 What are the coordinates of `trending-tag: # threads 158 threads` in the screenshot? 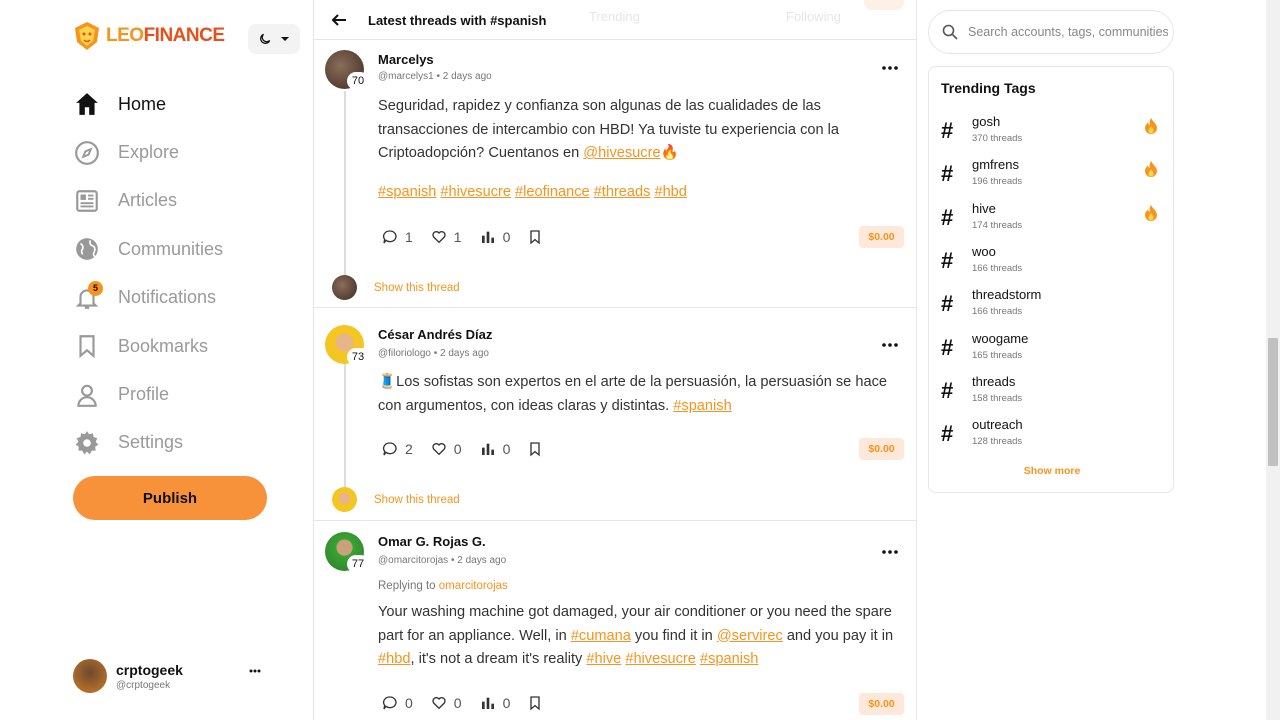 It's located at (1052, 394).